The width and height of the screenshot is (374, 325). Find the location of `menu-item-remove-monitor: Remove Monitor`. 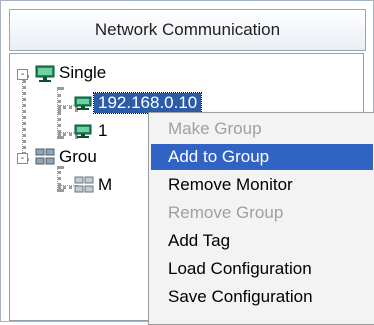

menu-item-remove-monitor: Remove Monitor is located at coordinates (262, 185).